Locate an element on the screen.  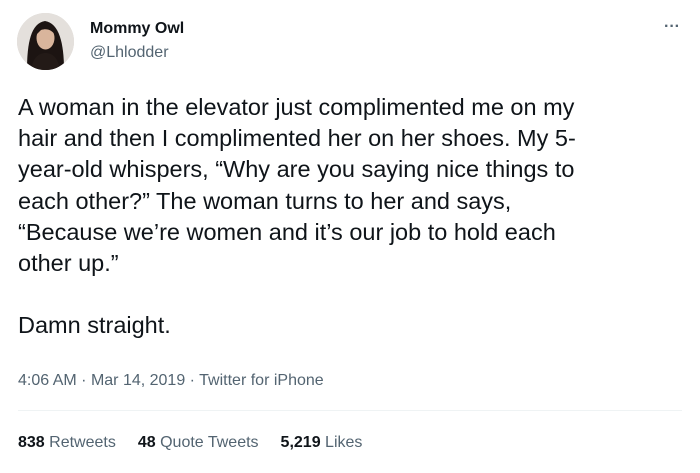
avatar-image is located at coordinates (45, 41).